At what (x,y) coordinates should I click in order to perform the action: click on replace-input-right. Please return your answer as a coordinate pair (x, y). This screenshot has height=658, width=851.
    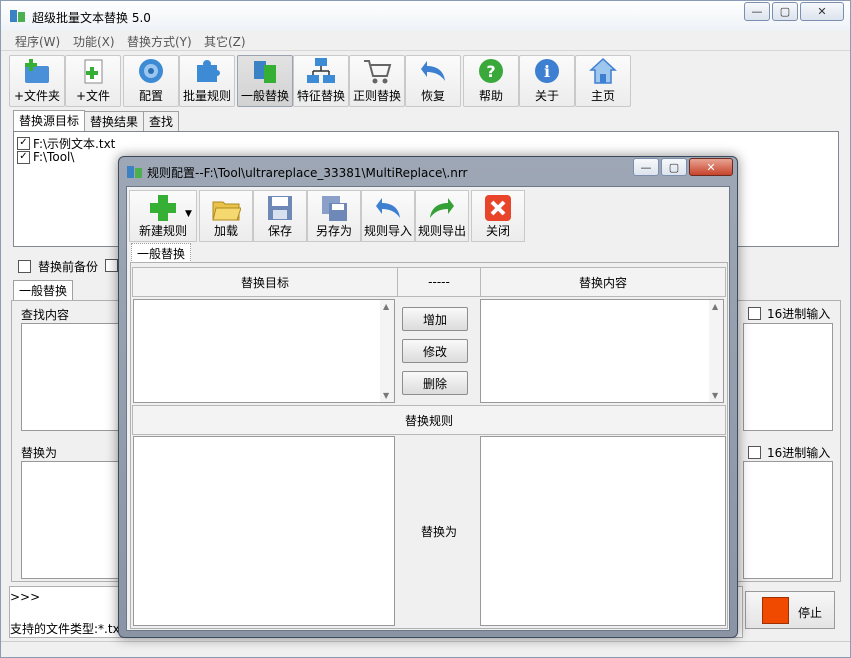
    Looking at the image, I should click on (788, 520).